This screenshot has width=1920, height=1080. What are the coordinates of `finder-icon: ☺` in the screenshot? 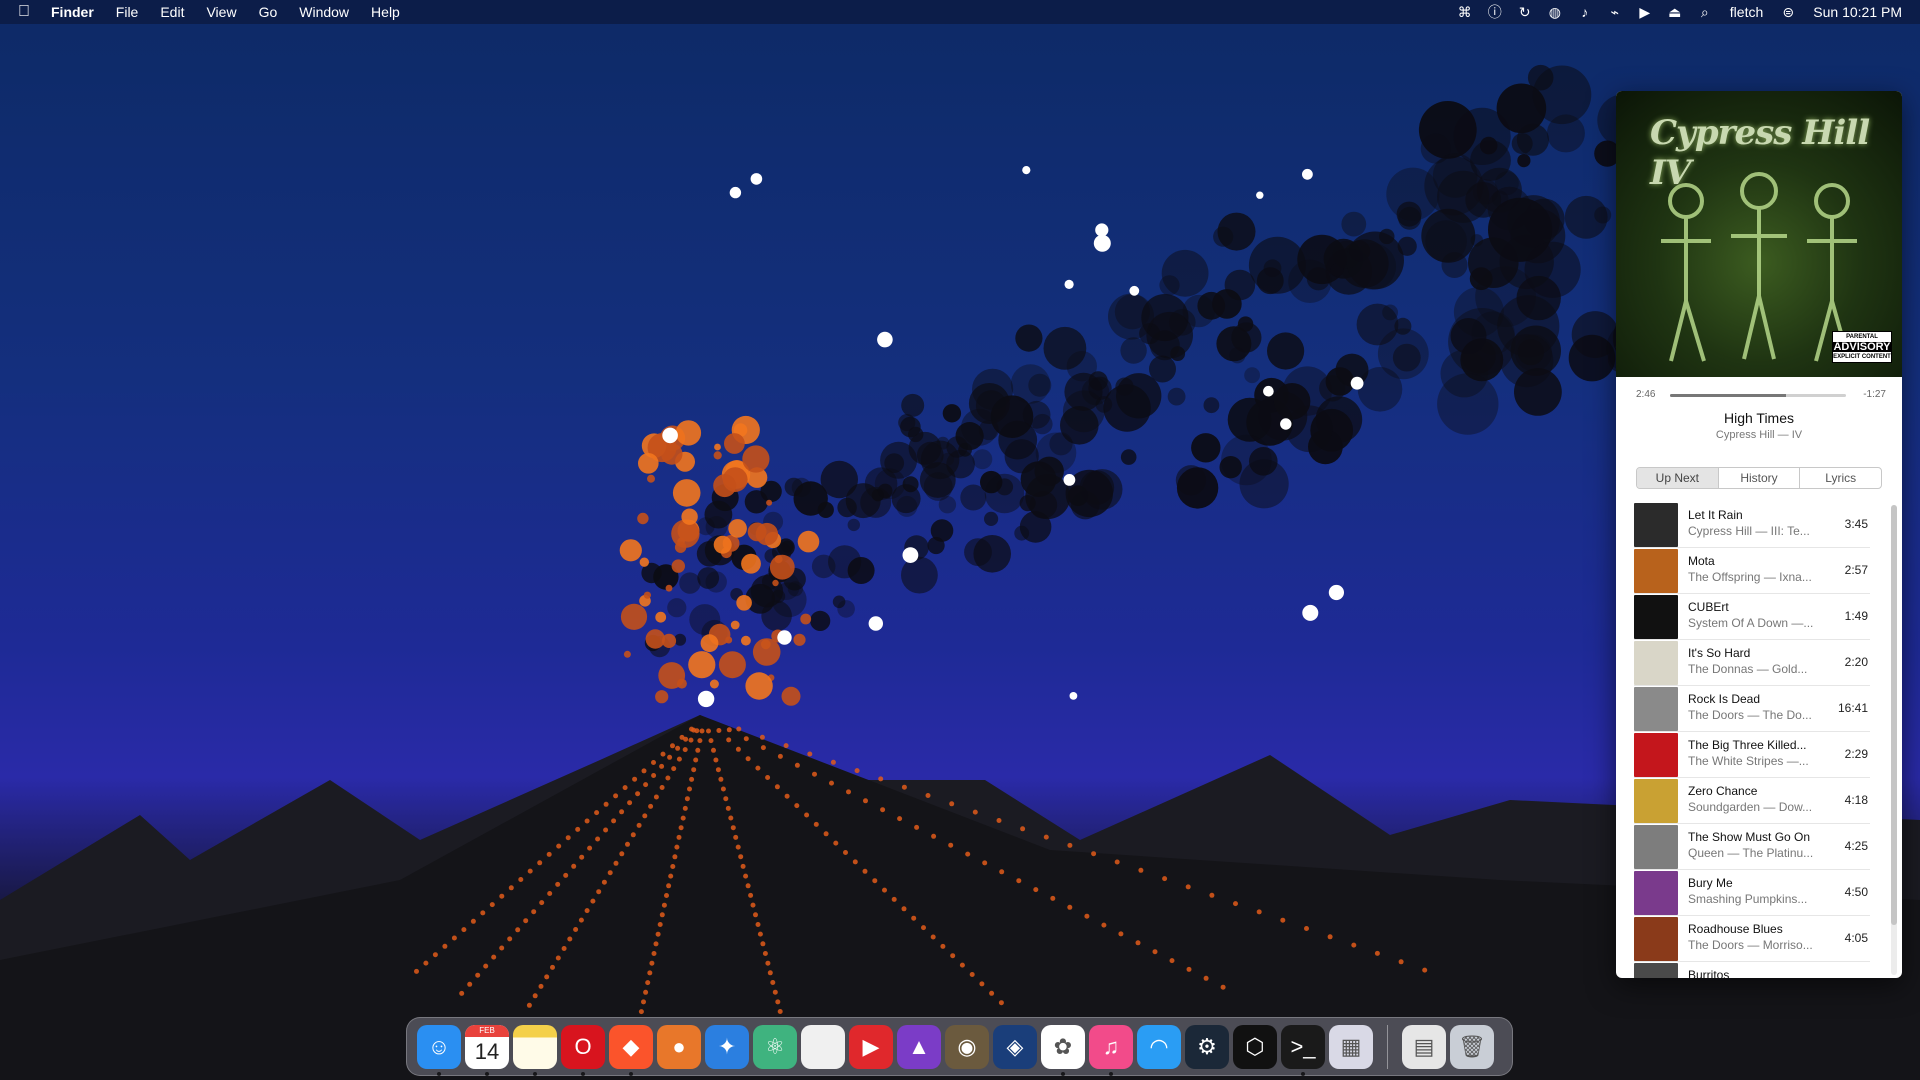 It's located at (439, 1050).